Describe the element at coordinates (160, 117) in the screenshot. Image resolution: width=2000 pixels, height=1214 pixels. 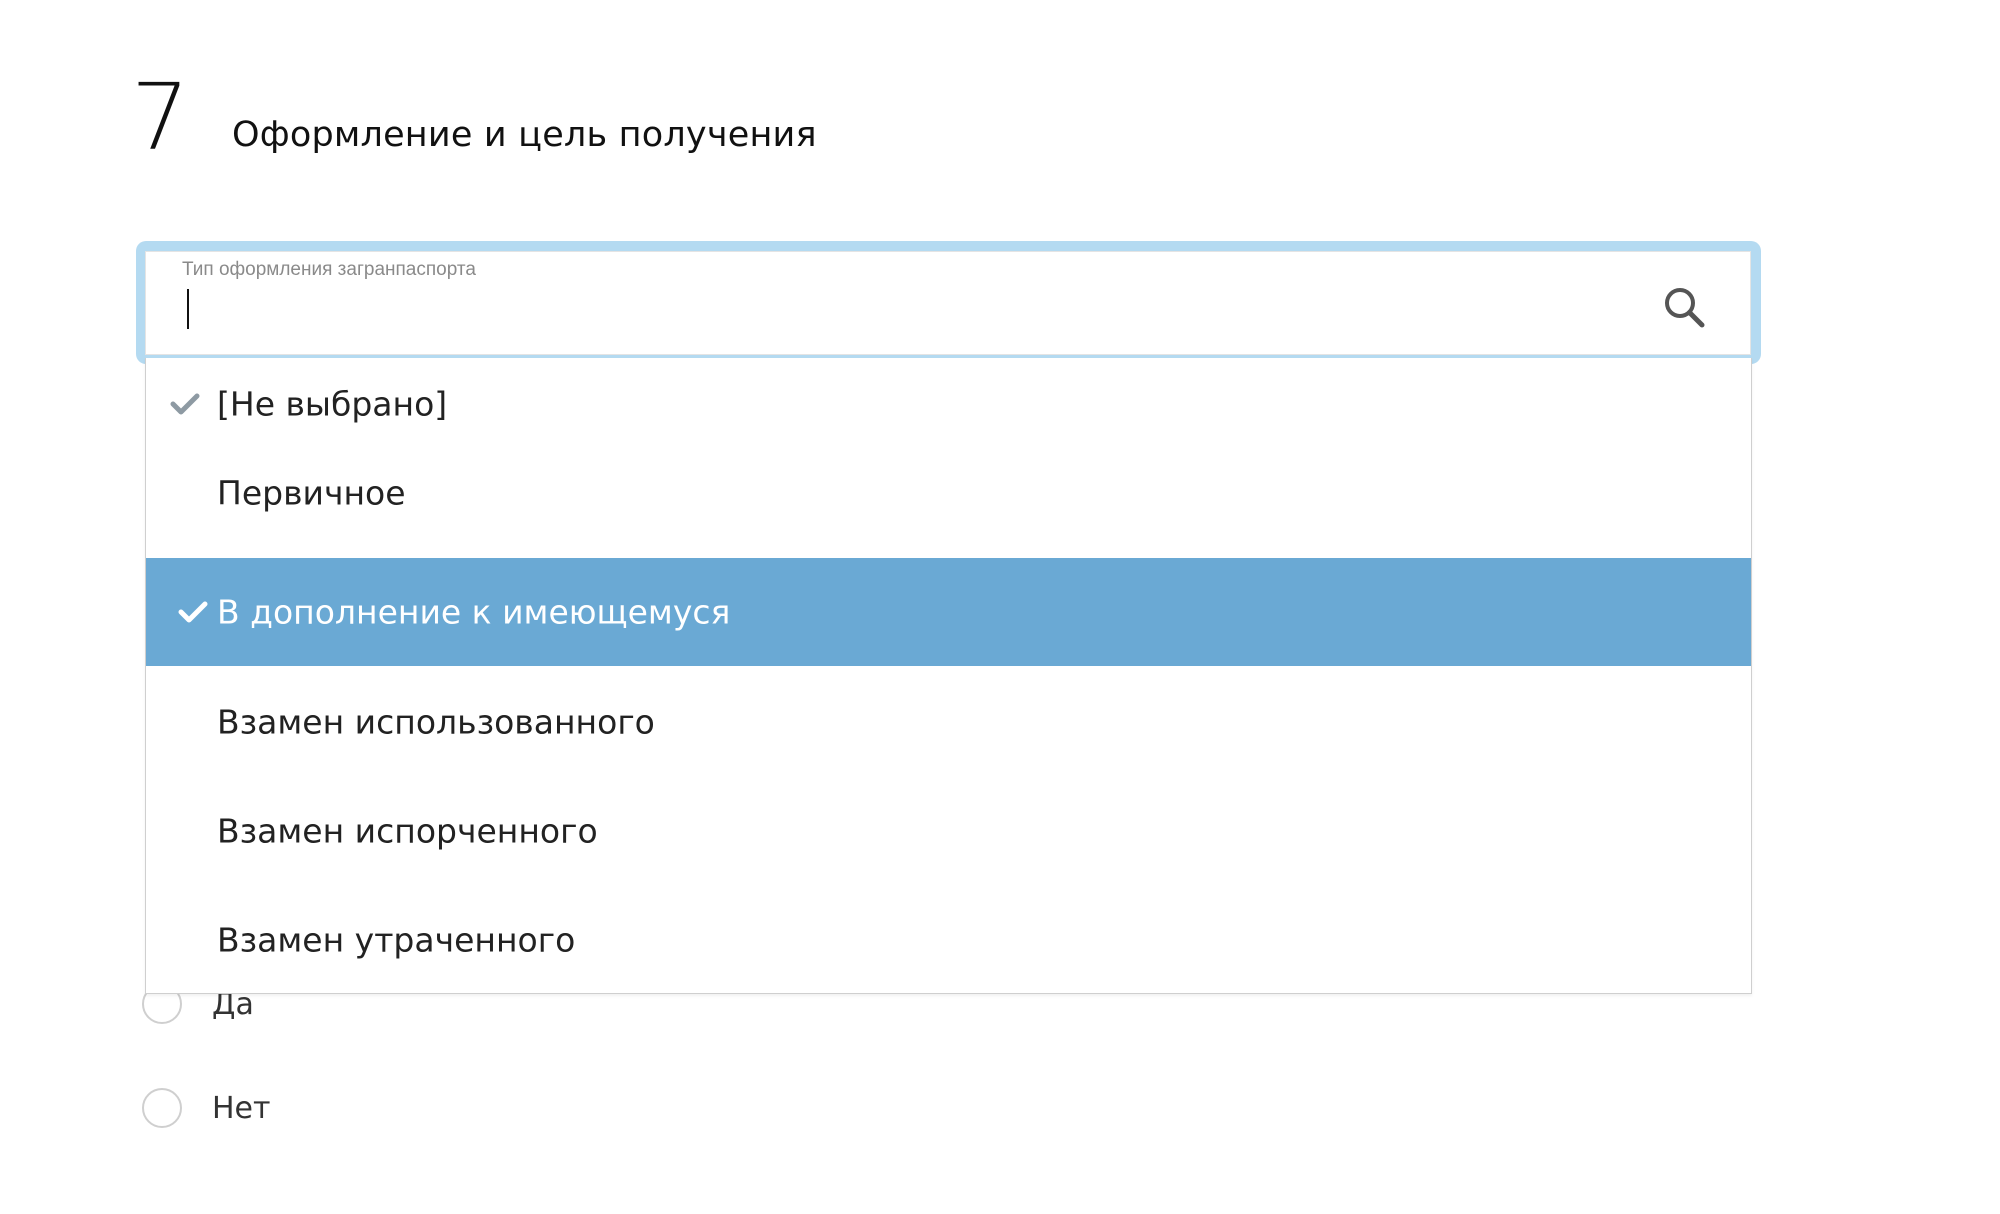
I see `section-number: 7` at that location.